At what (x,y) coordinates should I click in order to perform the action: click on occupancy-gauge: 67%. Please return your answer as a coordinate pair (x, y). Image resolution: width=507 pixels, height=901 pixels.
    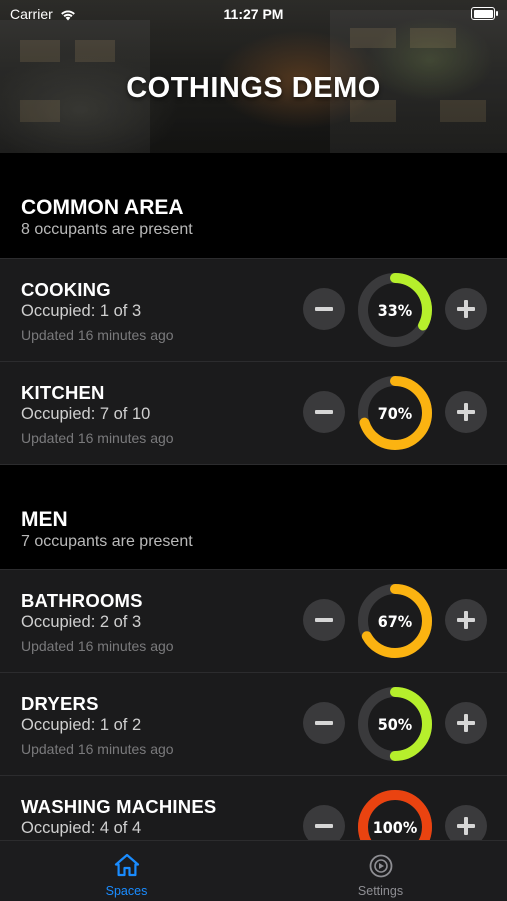
    Looking at the image, I should click on (395, 621).